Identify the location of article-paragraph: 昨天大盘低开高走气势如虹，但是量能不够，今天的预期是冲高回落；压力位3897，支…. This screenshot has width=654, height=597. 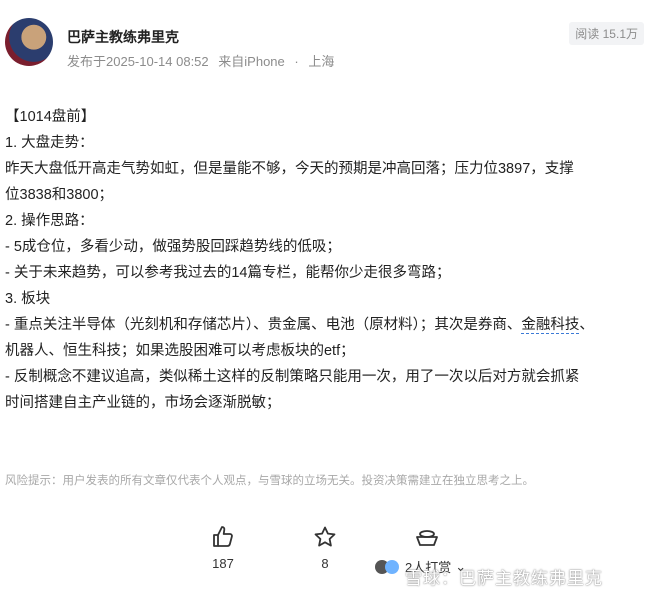
(289, 169).